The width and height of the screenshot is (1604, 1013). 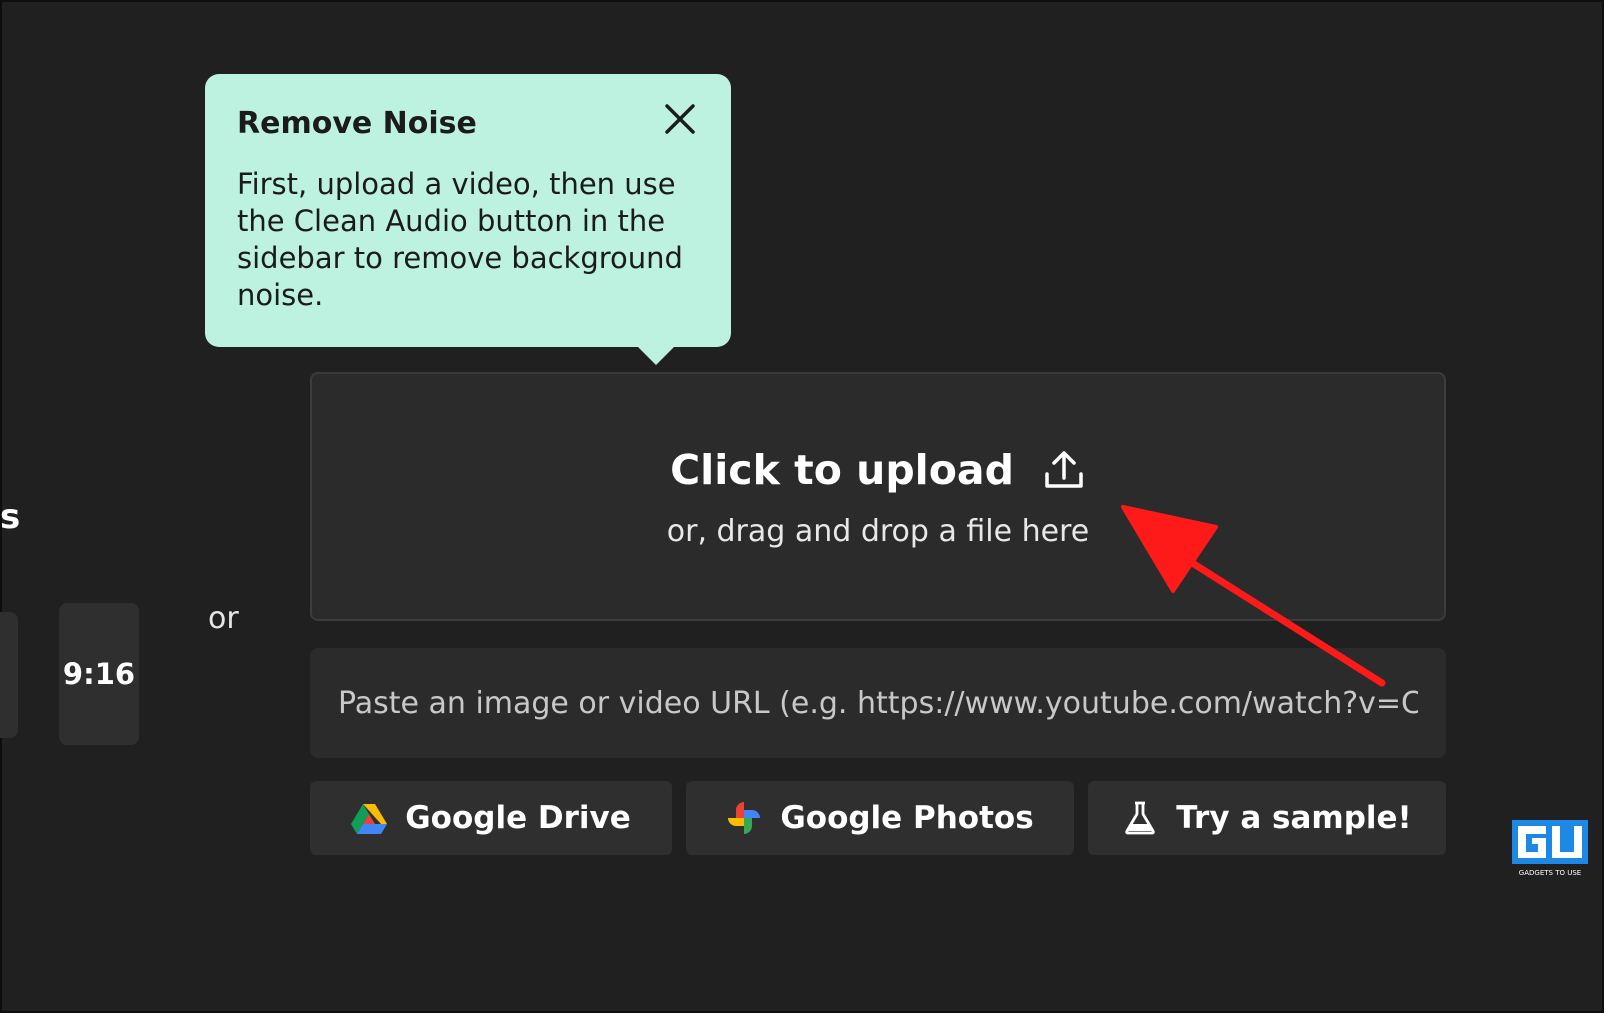 What do you see at coordinates (744, 818) in the screenshot?
I see `google-photos-icon` at bounding box center [744, 818].